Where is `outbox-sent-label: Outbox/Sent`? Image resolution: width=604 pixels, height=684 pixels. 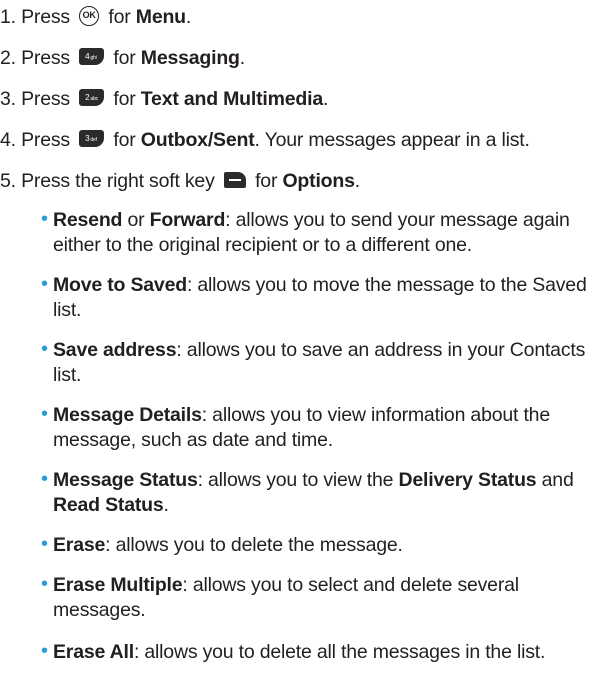 outbox-sent-label: Outbox/Sent is located at coordinates (197, 140).